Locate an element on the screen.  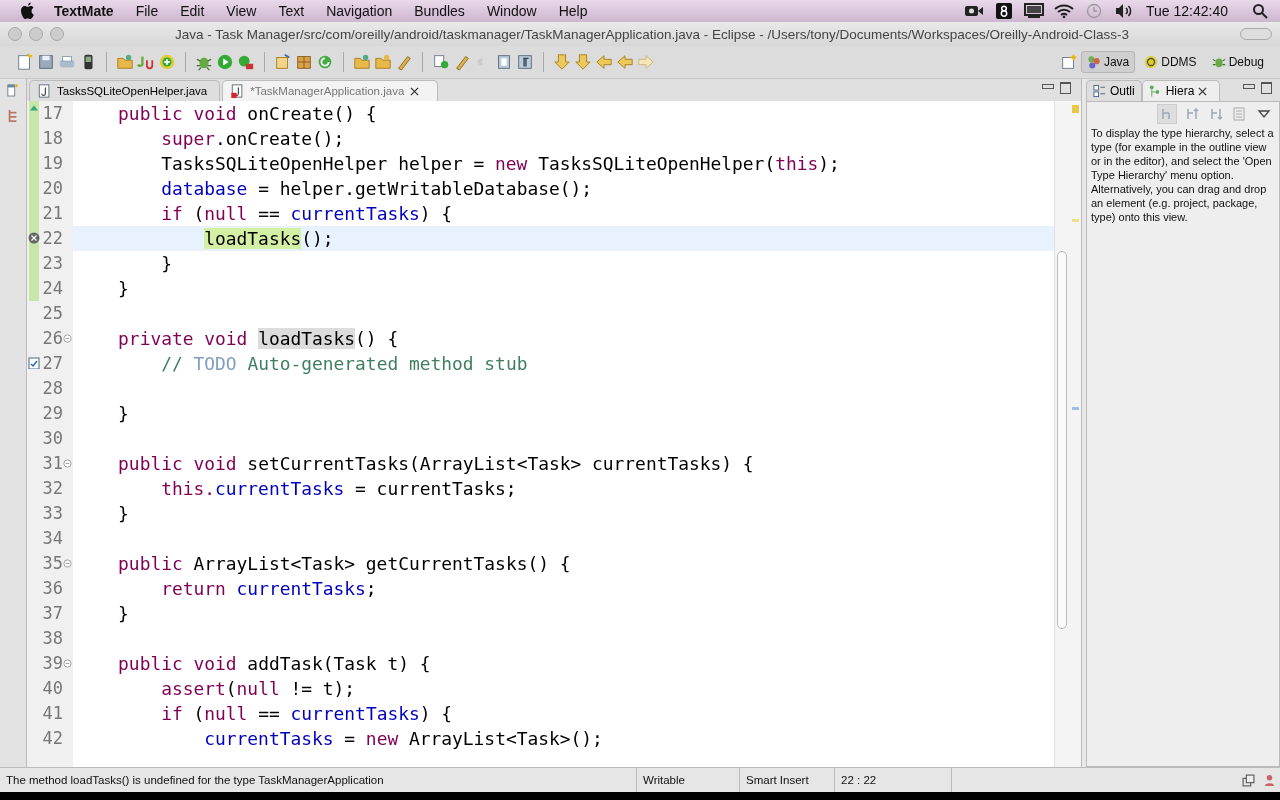
line-number: 20 is located at coordinates (52, 188).